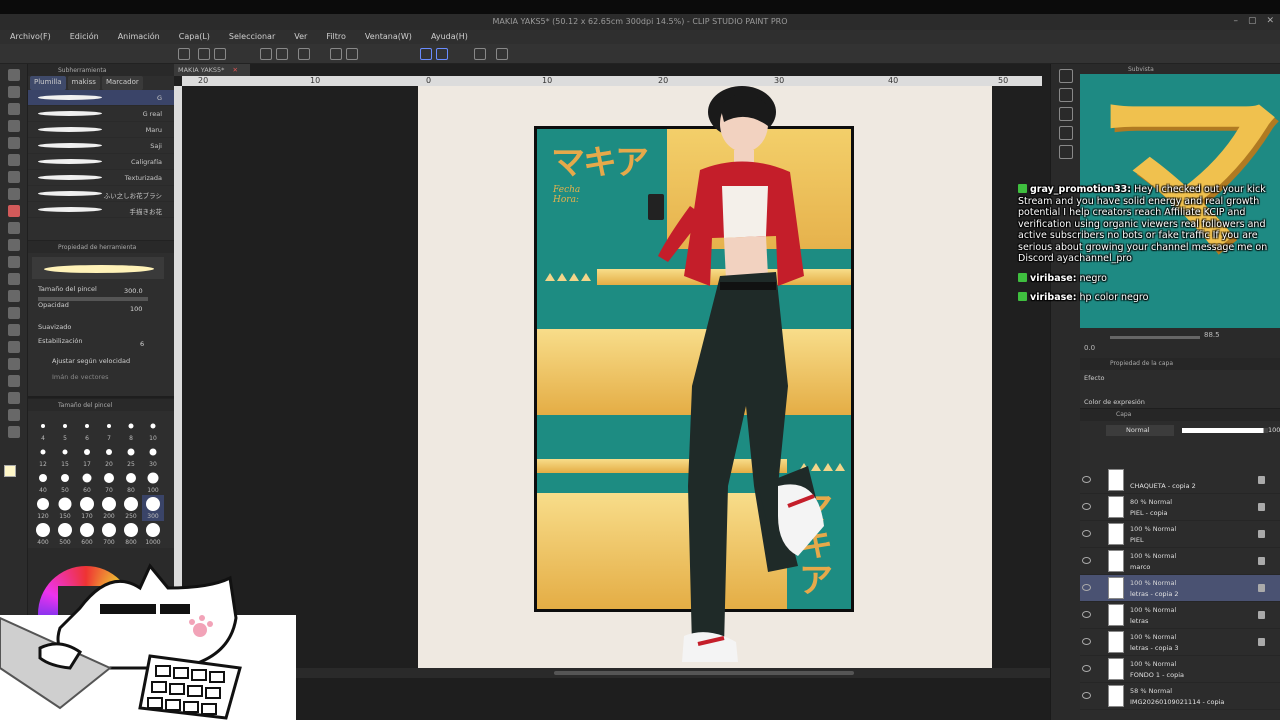  I want to click on hand-tool-icon, so click(14, 92).